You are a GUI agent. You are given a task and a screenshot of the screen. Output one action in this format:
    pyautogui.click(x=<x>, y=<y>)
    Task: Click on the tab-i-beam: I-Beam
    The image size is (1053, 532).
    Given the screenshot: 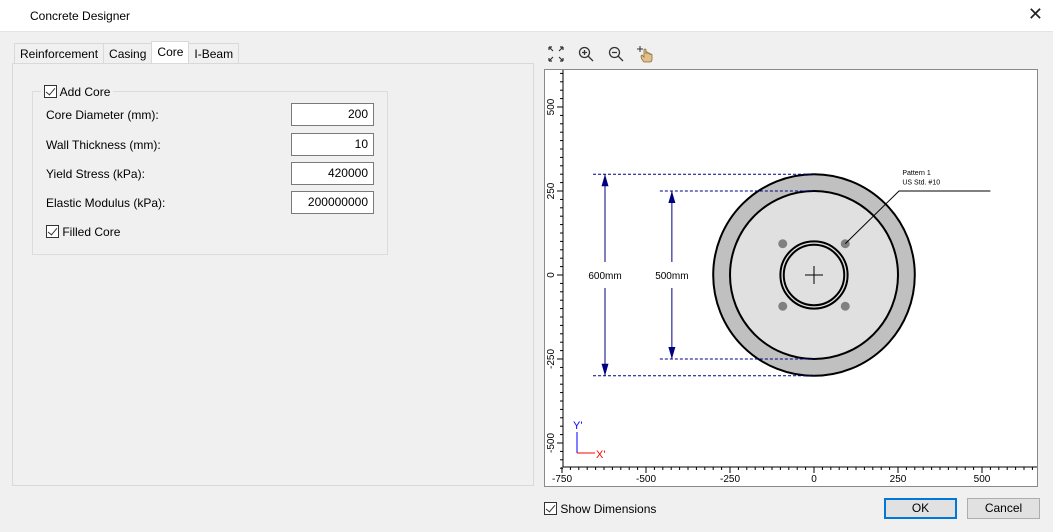 What is the action you would take?
    pyautogui.click(x=214, y=53)
    